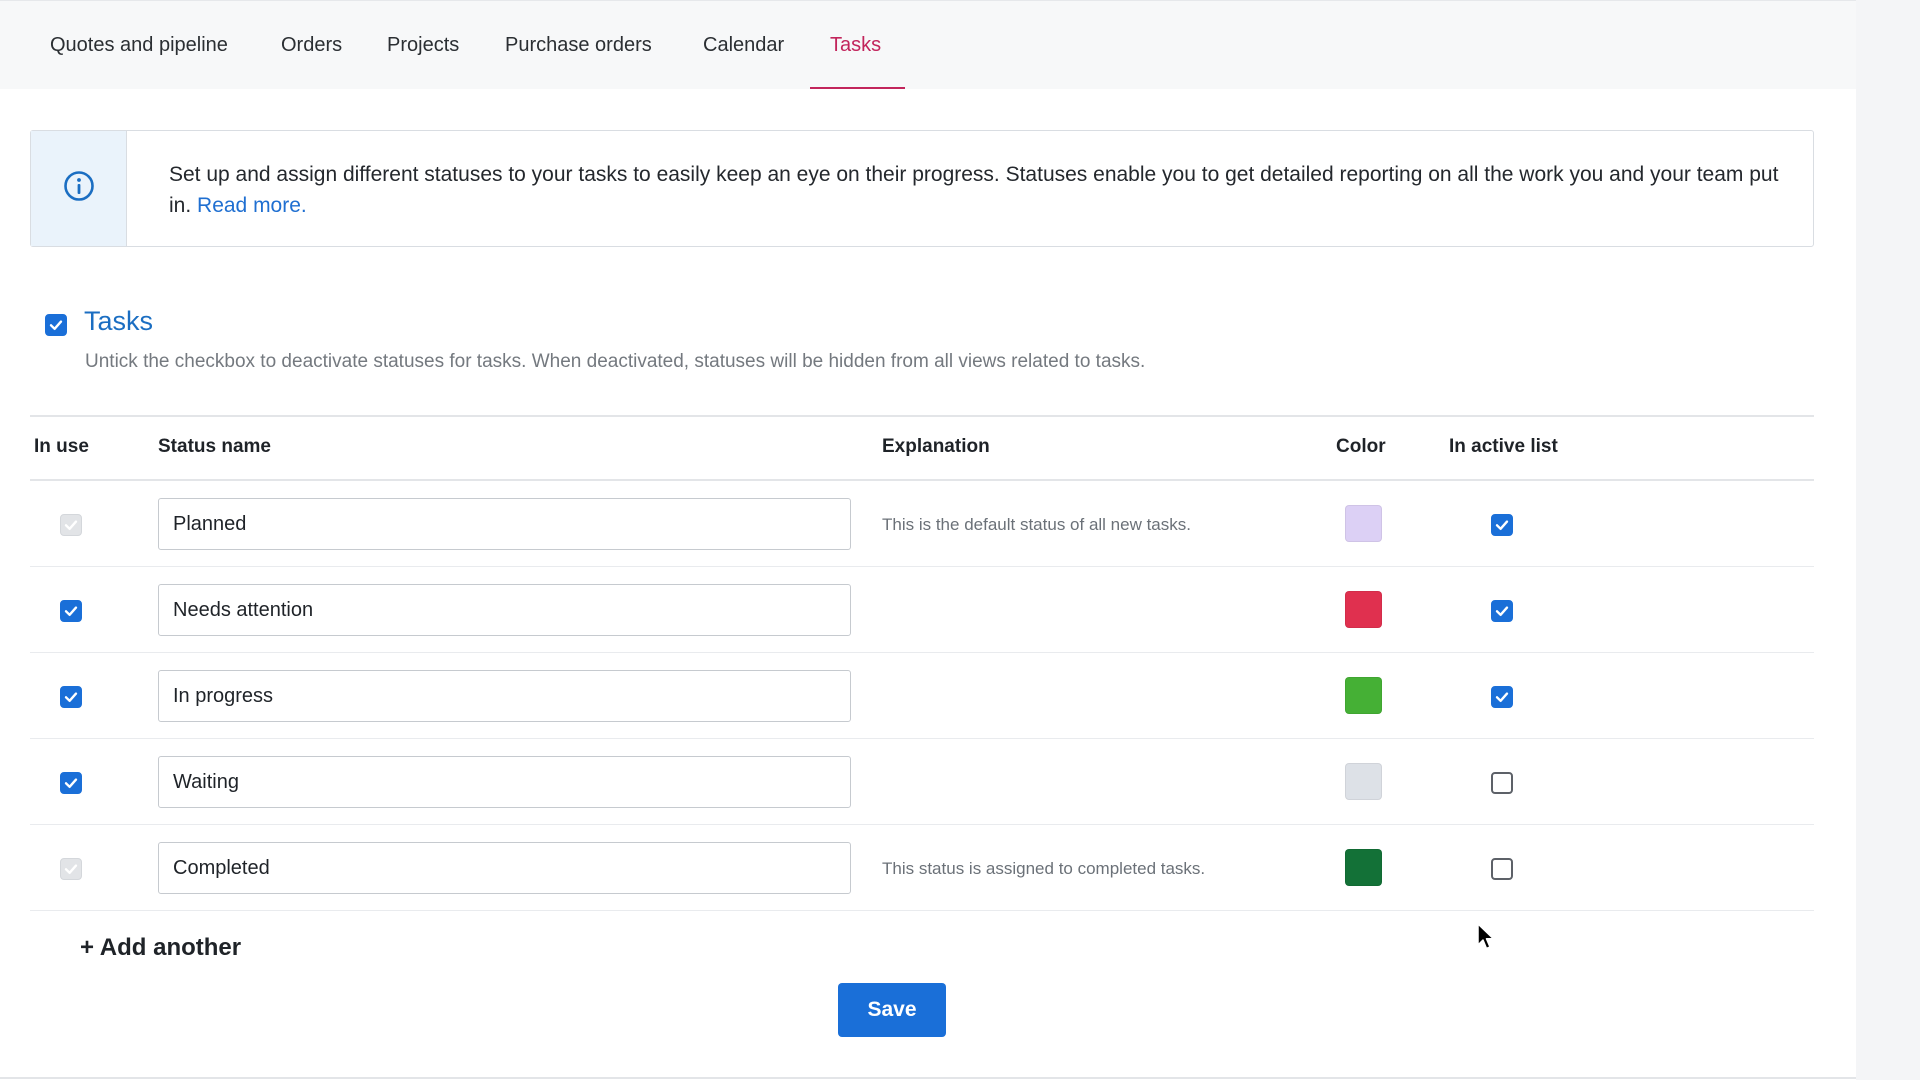 Image resolution: width=1920 pixels, height=1080 pixels. Describe the element at coordinates (119, 321) in the screenshot. I see `section-title: Tasks` at that location.